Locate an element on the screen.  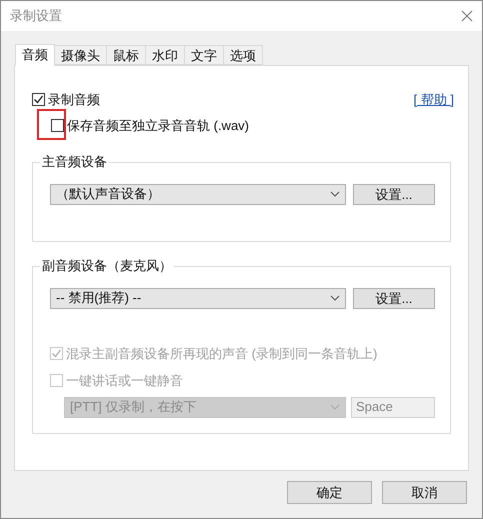
help-link: [ 帮助 ] is located at coordinates (434, 100).